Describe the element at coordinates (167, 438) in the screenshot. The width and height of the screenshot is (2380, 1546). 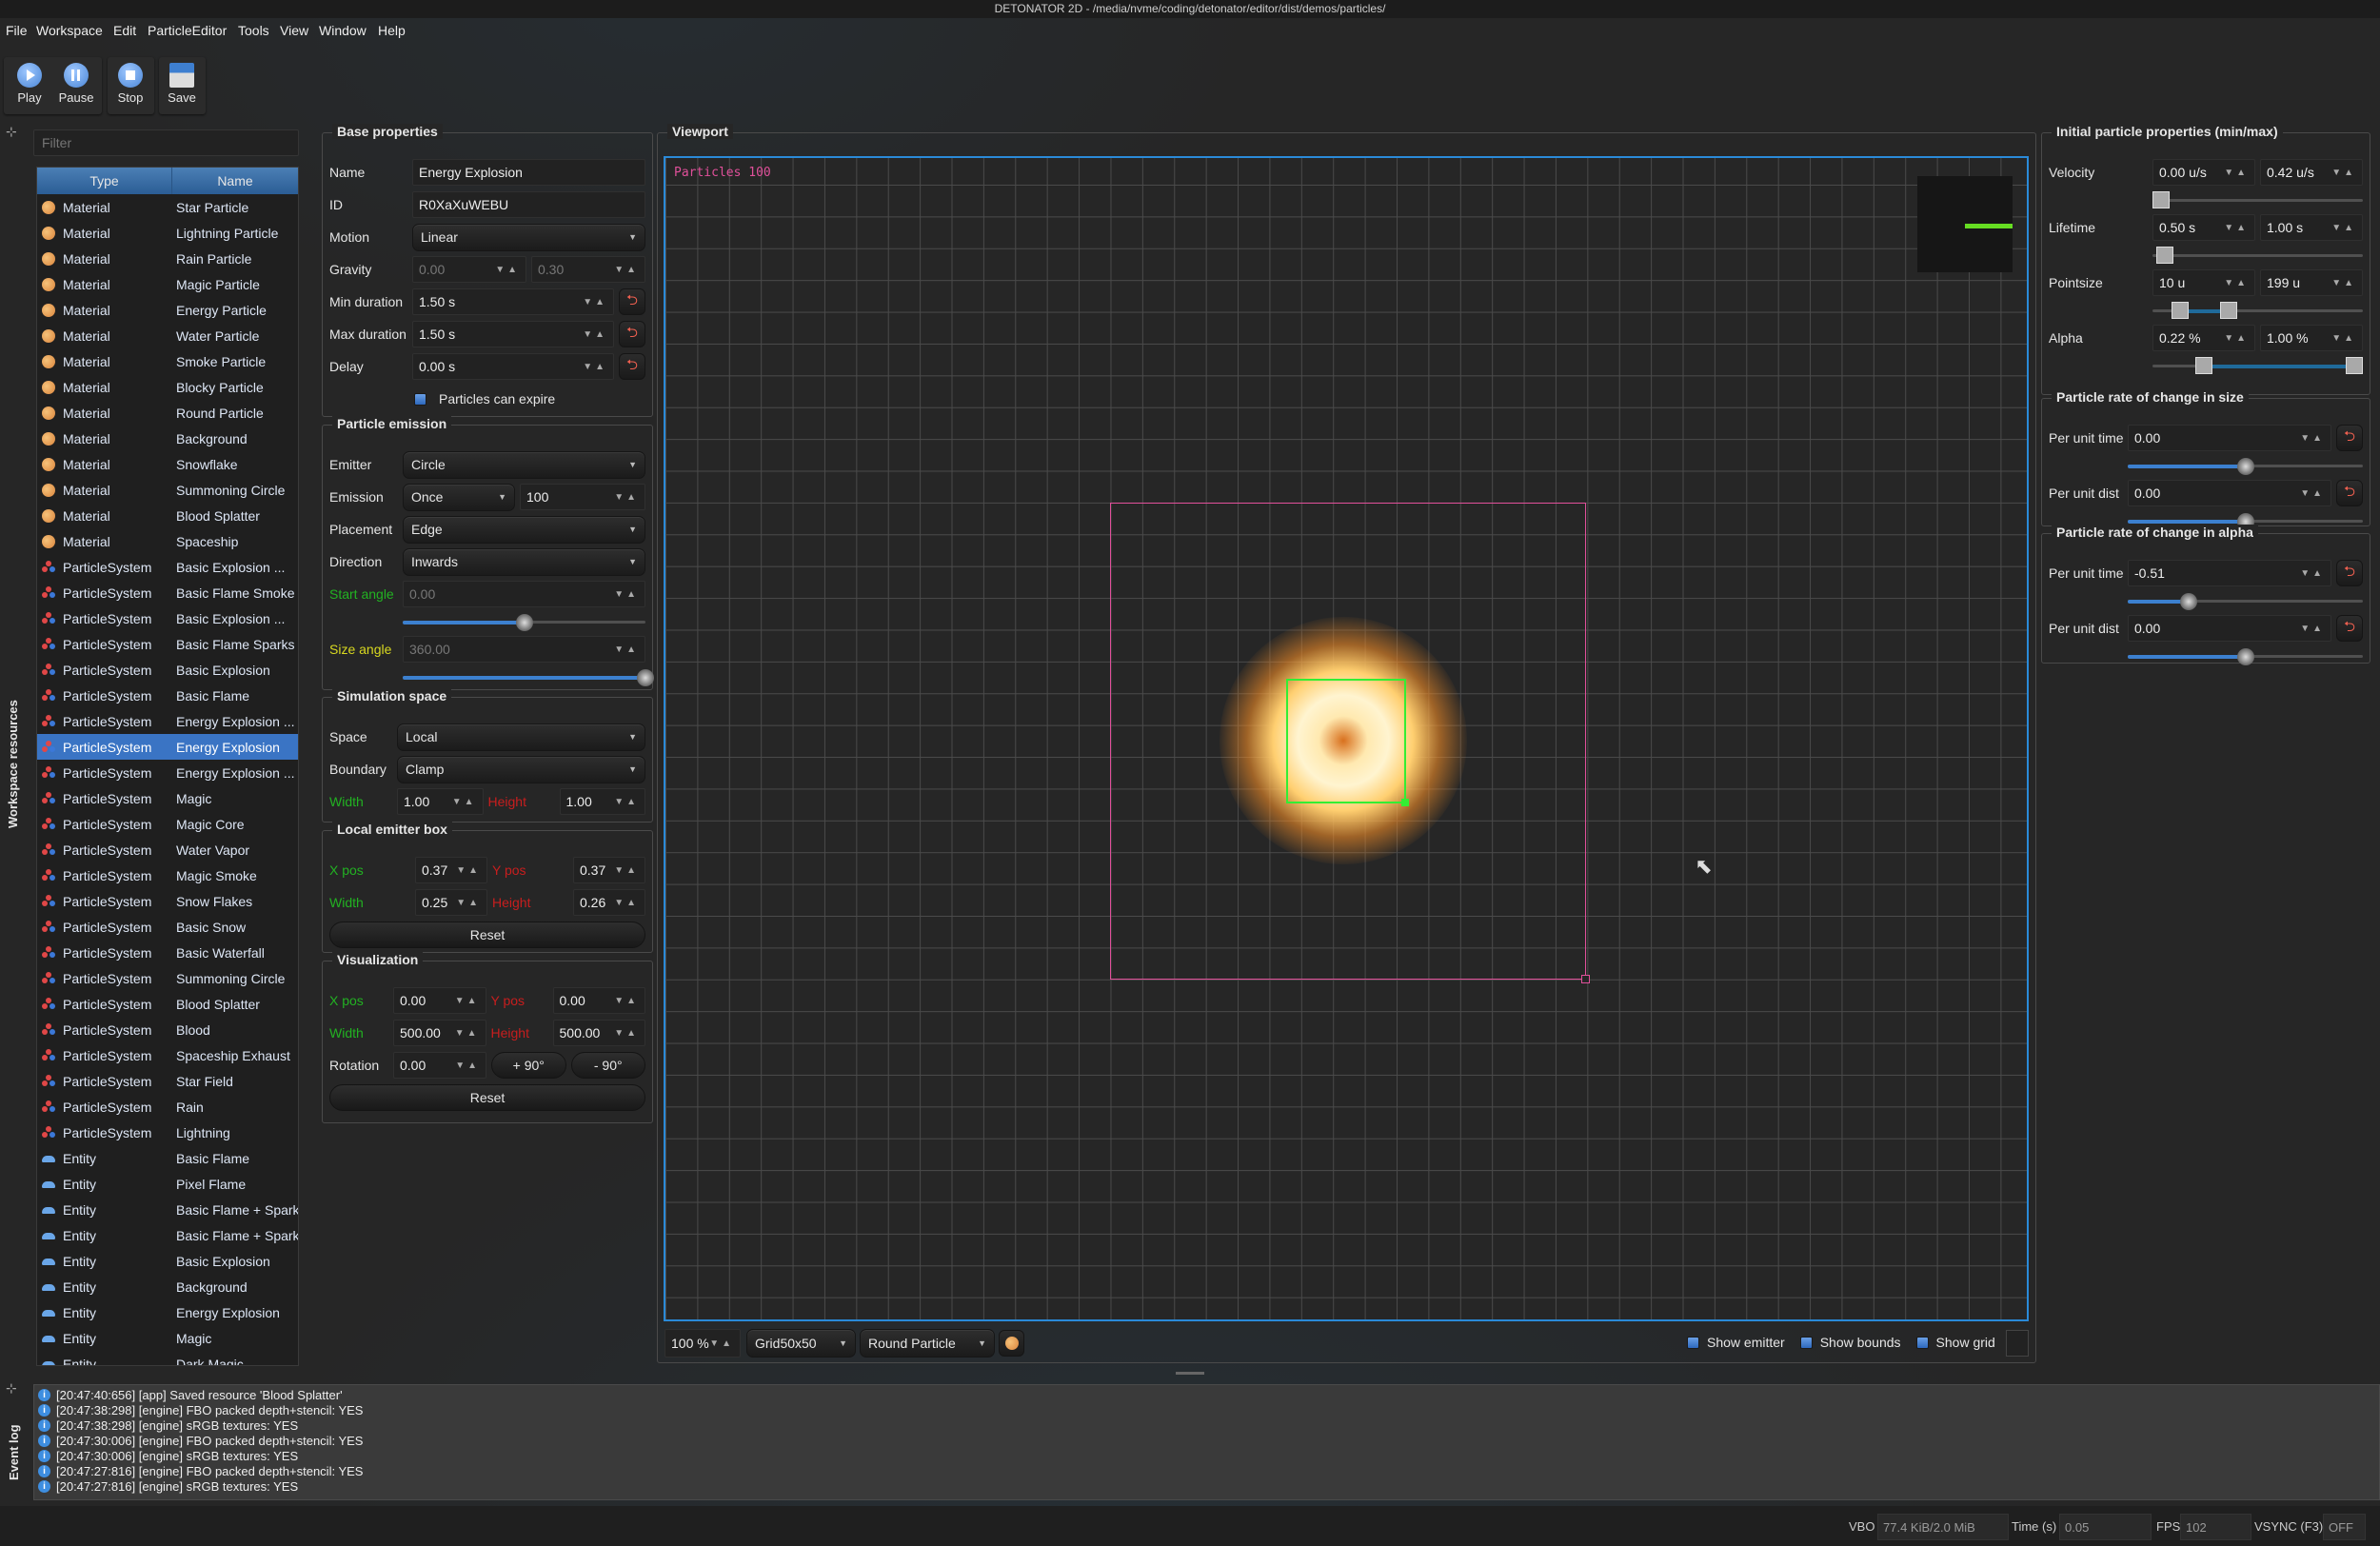
I see `table-row: Material Background` at that location.